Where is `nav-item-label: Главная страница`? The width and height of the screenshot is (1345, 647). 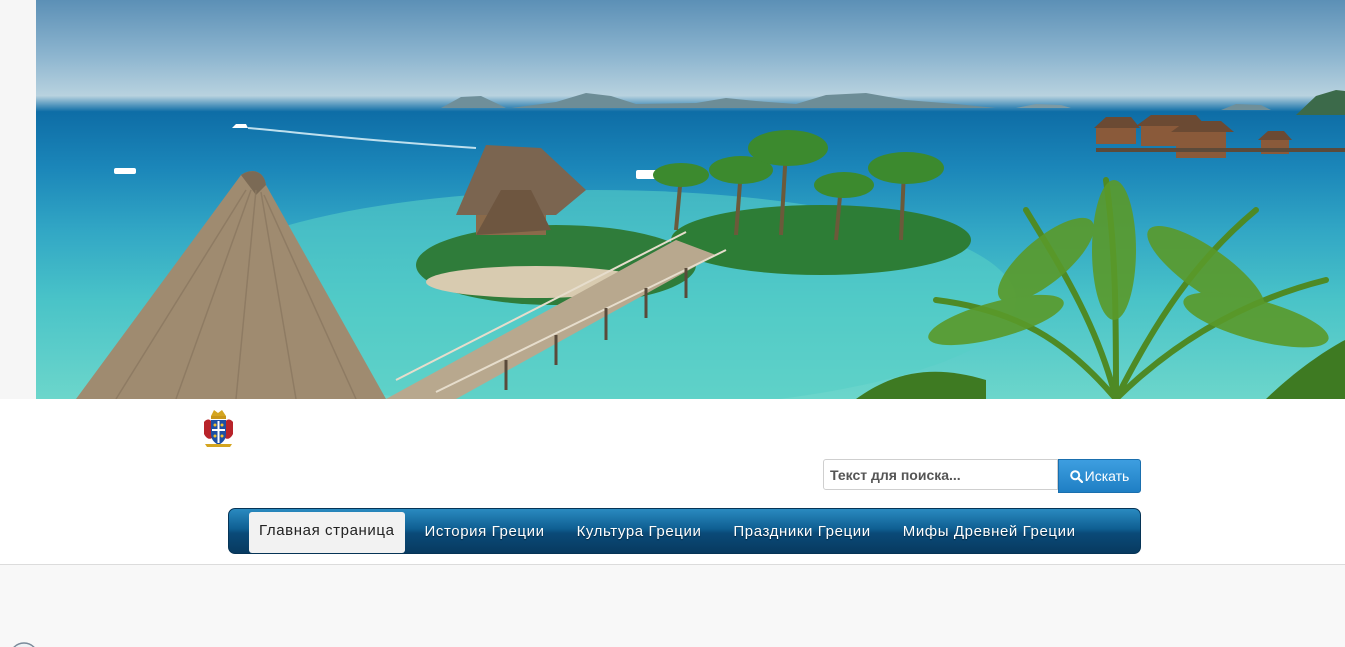 nav-item-label: Главная страница is located at coordinates (327, 530).